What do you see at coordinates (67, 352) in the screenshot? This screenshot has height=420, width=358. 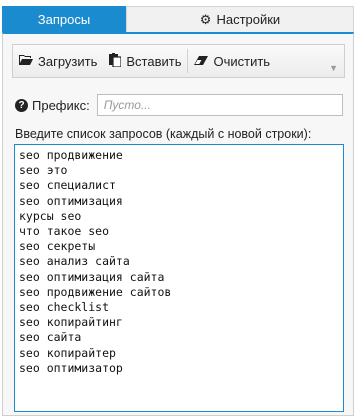 I see `query-line: seo копирайтер` at bounding box center [67, 352].